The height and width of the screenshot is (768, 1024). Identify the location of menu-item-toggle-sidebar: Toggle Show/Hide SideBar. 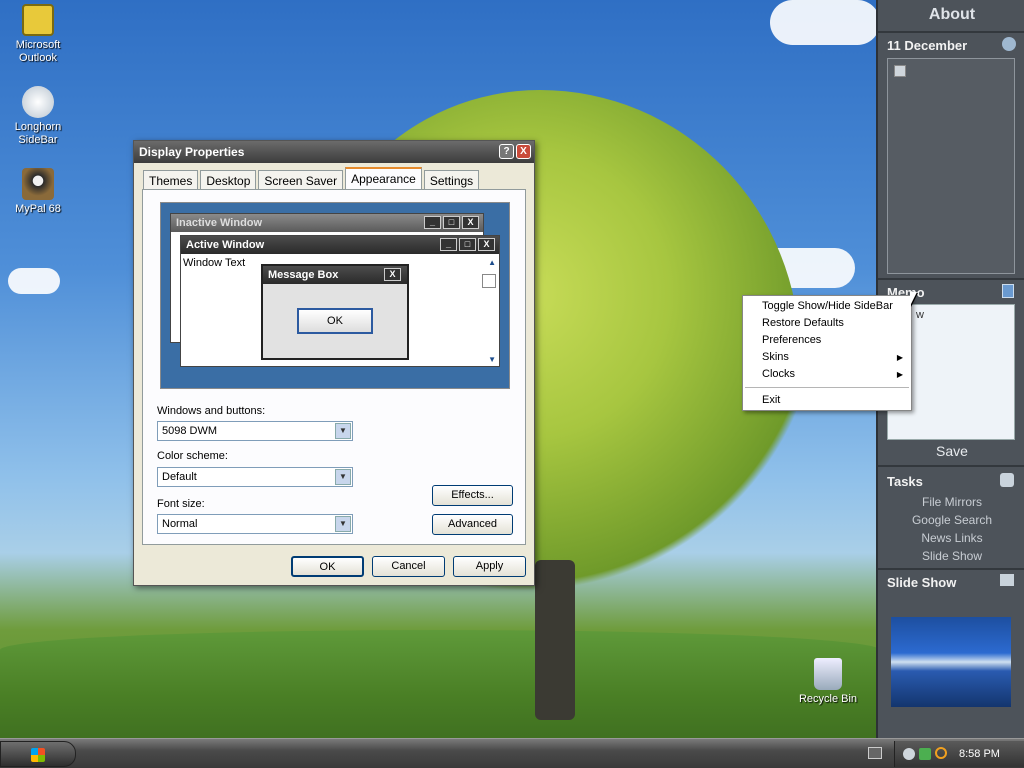
(827, 306).